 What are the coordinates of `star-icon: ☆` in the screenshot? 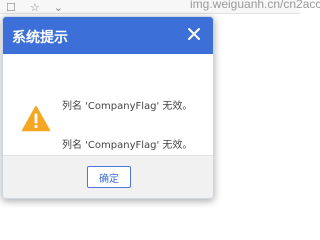 It's located at (35, 7).